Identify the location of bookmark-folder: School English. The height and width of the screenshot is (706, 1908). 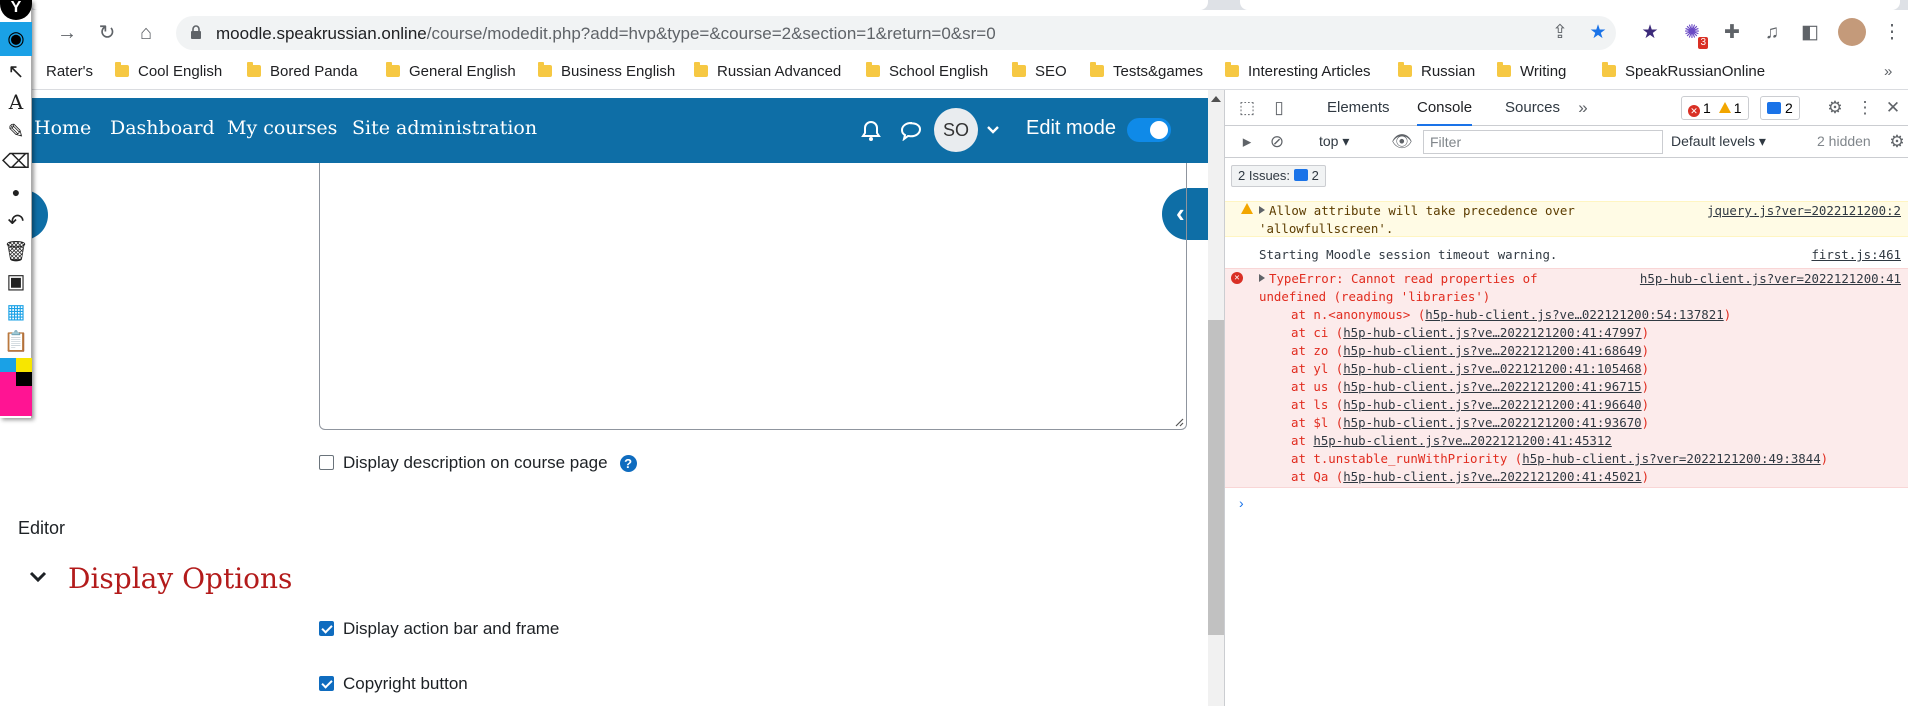
(927, 72).